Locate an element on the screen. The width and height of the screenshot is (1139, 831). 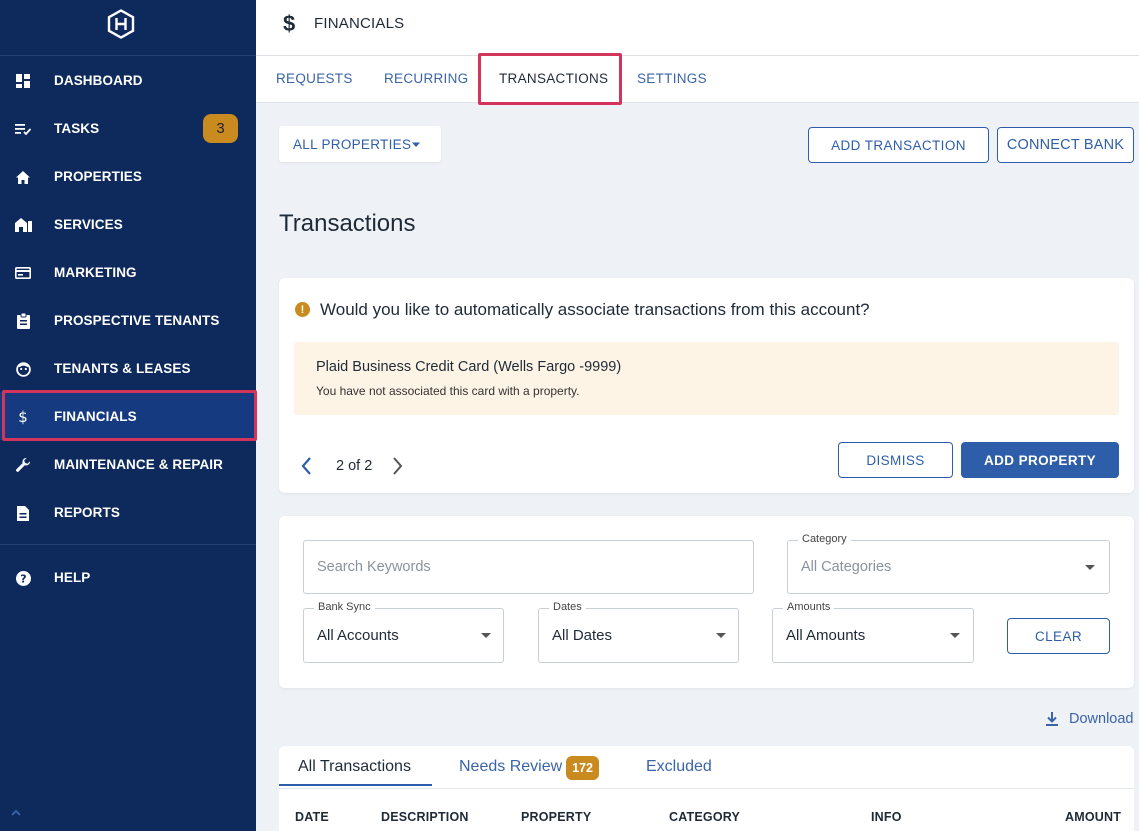
sidebar-item-label: PROSPECTIVE TENANTS is located at coordinates (137, 320).